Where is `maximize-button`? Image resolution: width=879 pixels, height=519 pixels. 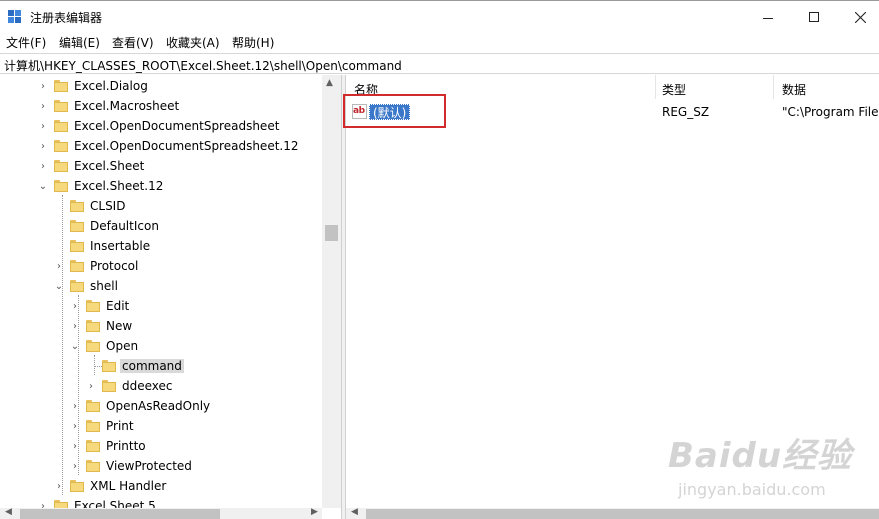
maximize-button is located at coordinates (814, 17).